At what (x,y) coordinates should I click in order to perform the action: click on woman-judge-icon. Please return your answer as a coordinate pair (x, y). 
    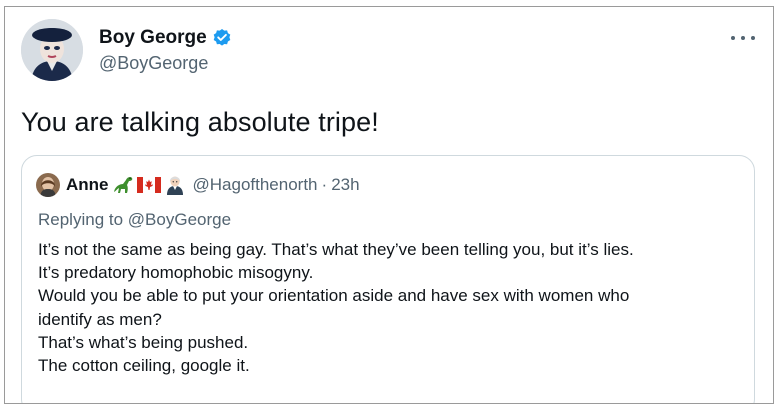
    Looking at the image, I should click on (175, 185).